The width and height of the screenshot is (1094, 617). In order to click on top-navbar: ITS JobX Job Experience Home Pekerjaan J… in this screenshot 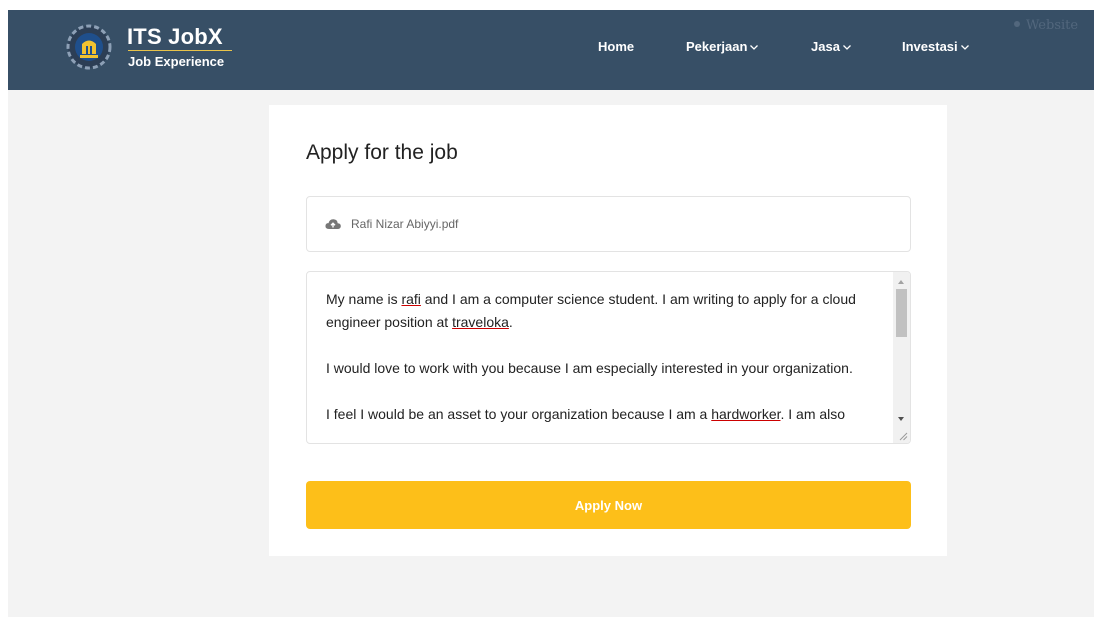, I will do `click(551, 50)`.